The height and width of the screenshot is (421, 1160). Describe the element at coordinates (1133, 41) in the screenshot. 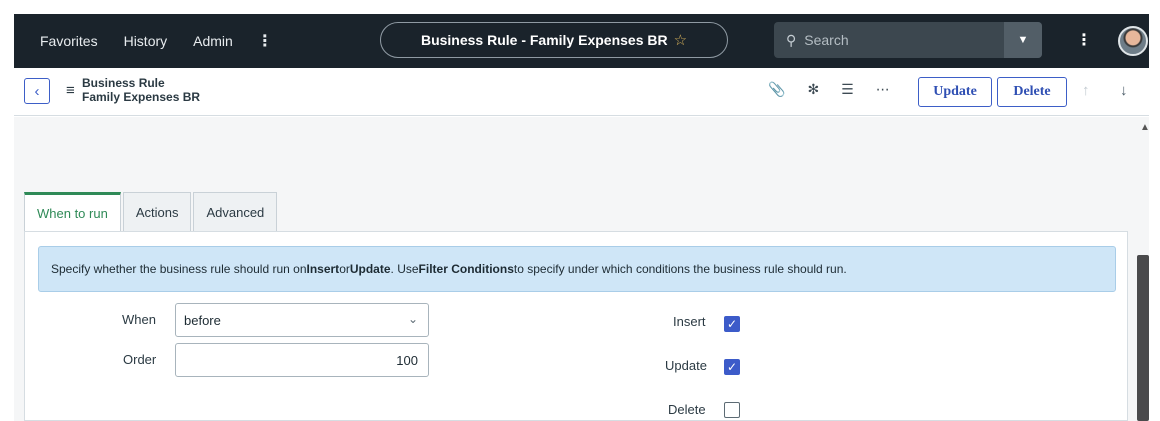

I see `avatar` at that location.